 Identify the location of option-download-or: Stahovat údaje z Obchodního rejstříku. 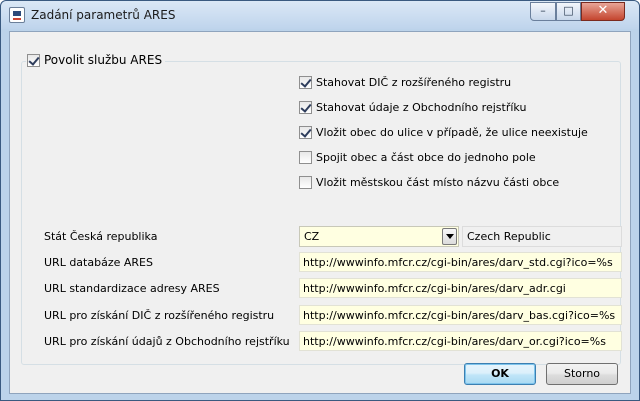
(412, 107).